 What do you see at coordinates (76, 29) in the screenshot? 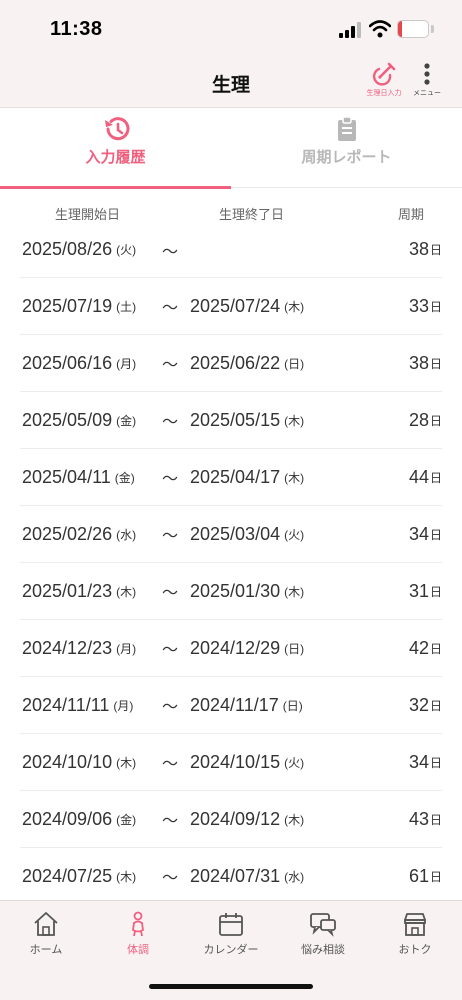
I see `status-time: 11:38` at bounding box center [76, 29].